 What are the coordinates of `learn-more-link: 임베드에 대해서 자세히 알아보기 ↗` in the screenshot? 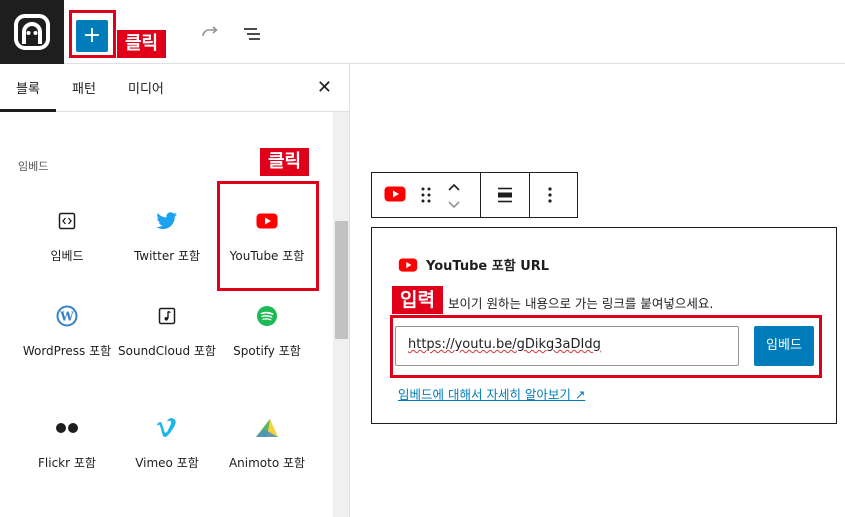 It's located at (491, 393).